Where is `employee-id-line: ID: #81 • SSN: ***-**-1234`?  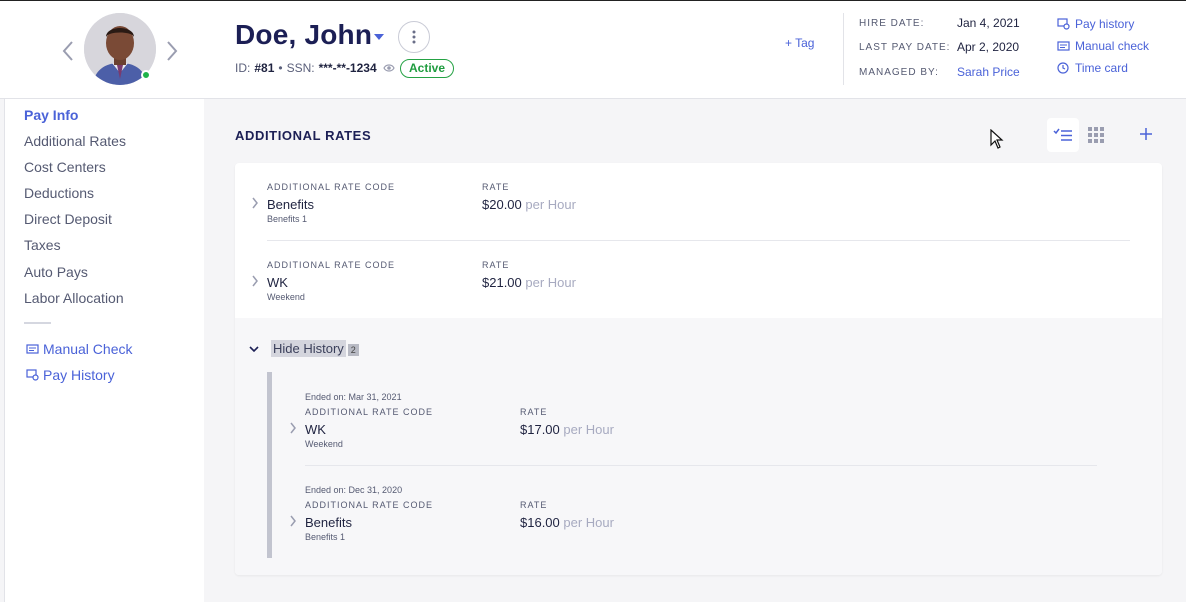
employee-id-line: ID: #81 • SSN: ***-**-1234 is located at coordinates (315, 68).